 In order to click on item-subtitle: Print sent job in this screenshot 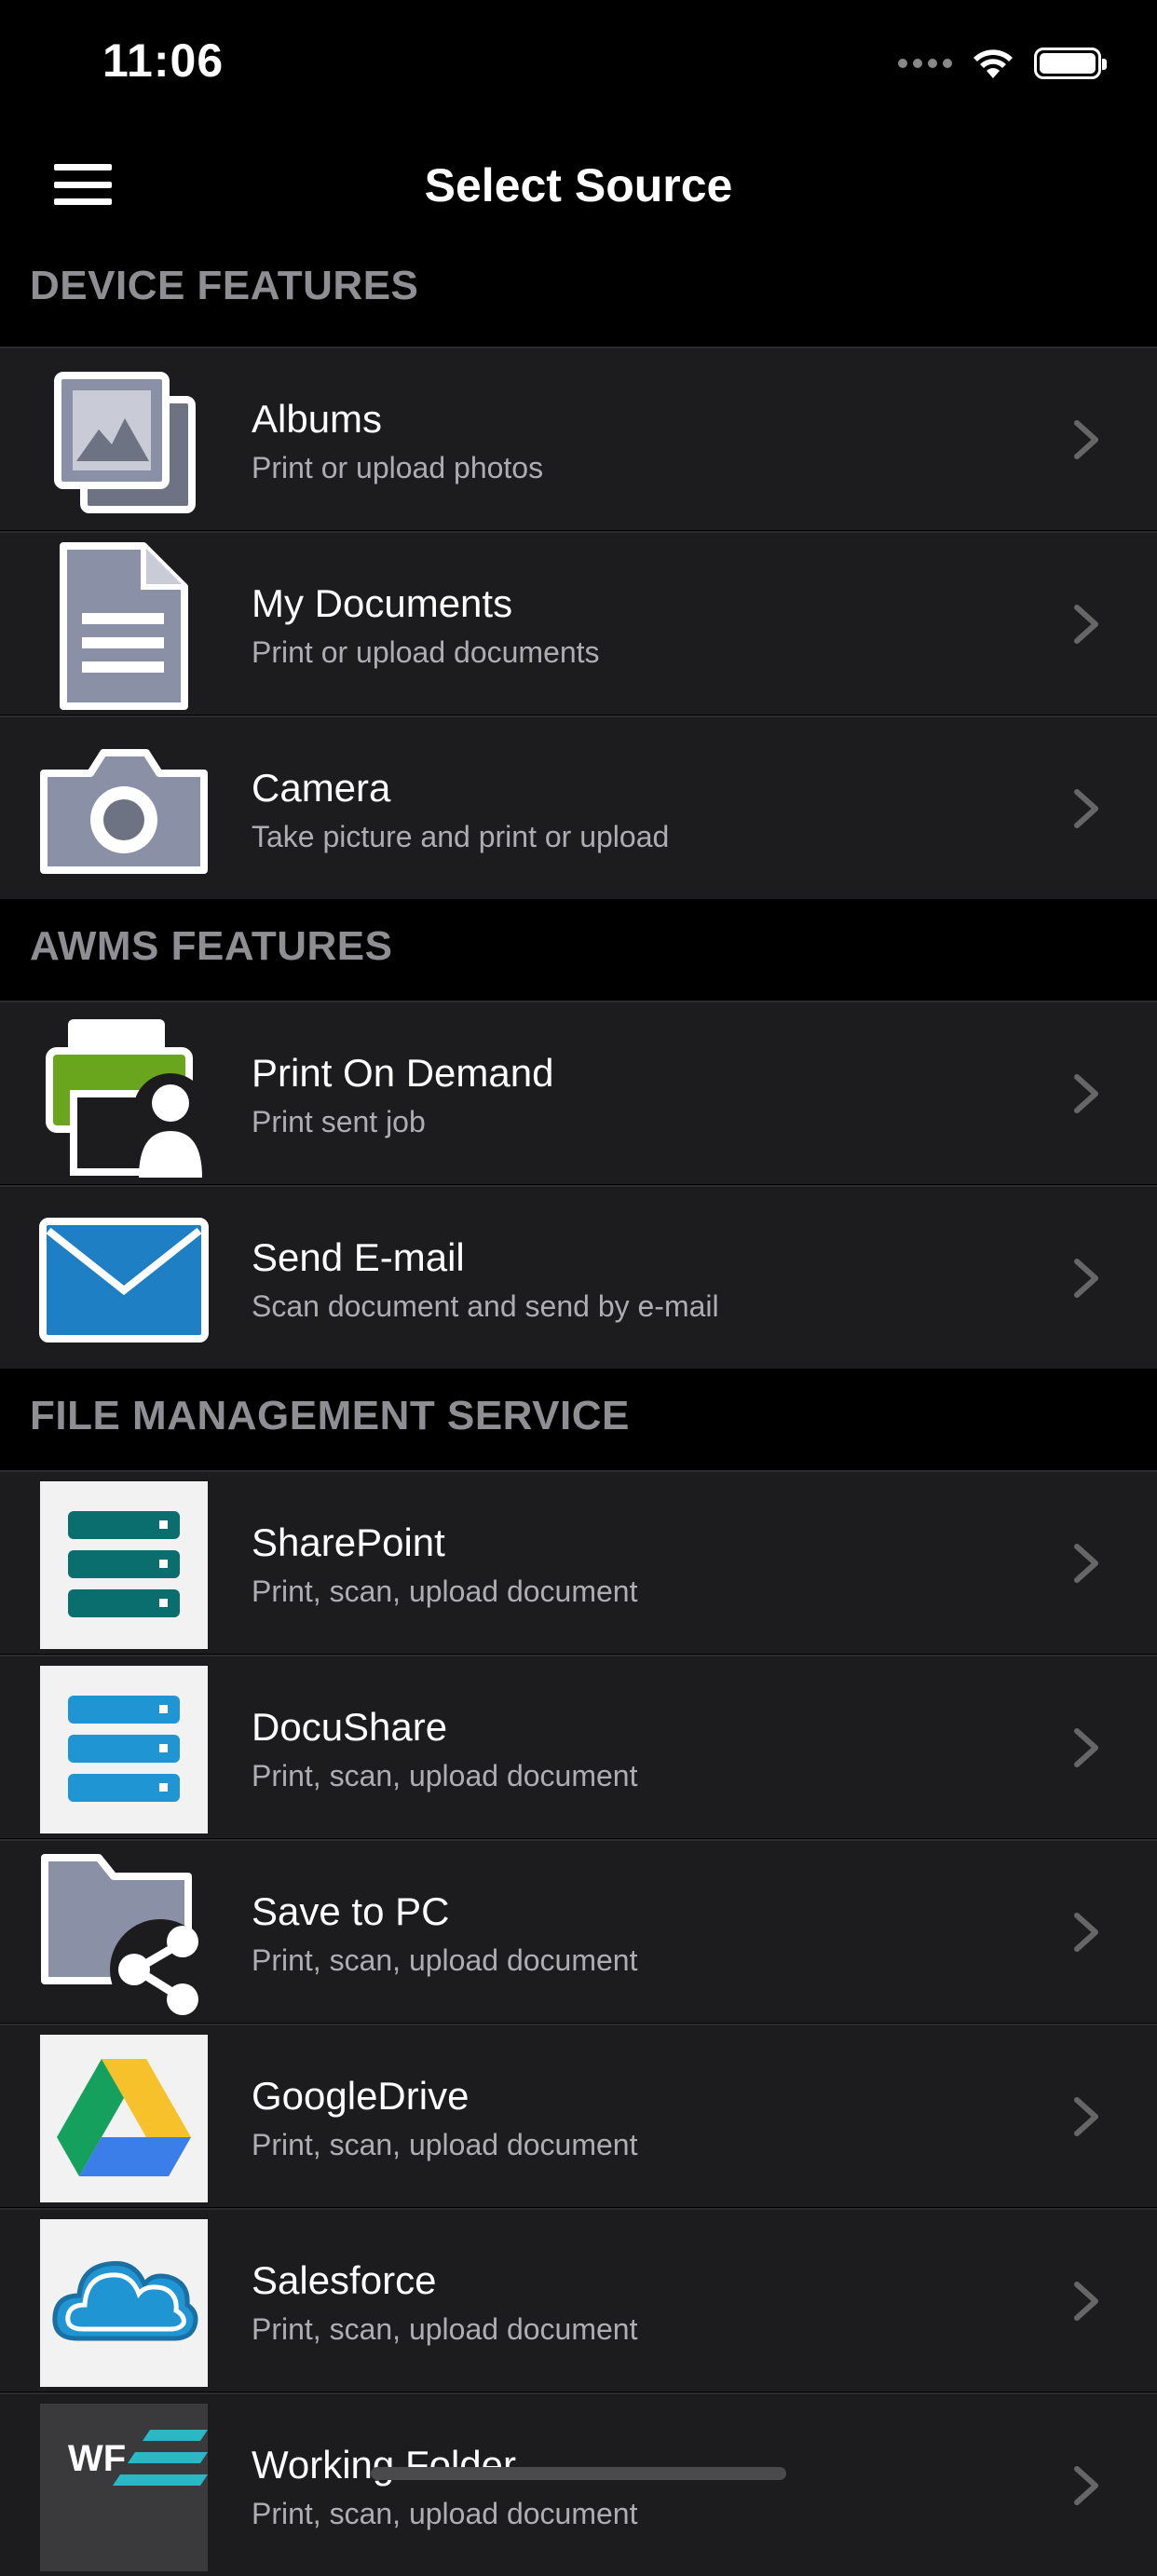, I will do `click(339, 1121)`.